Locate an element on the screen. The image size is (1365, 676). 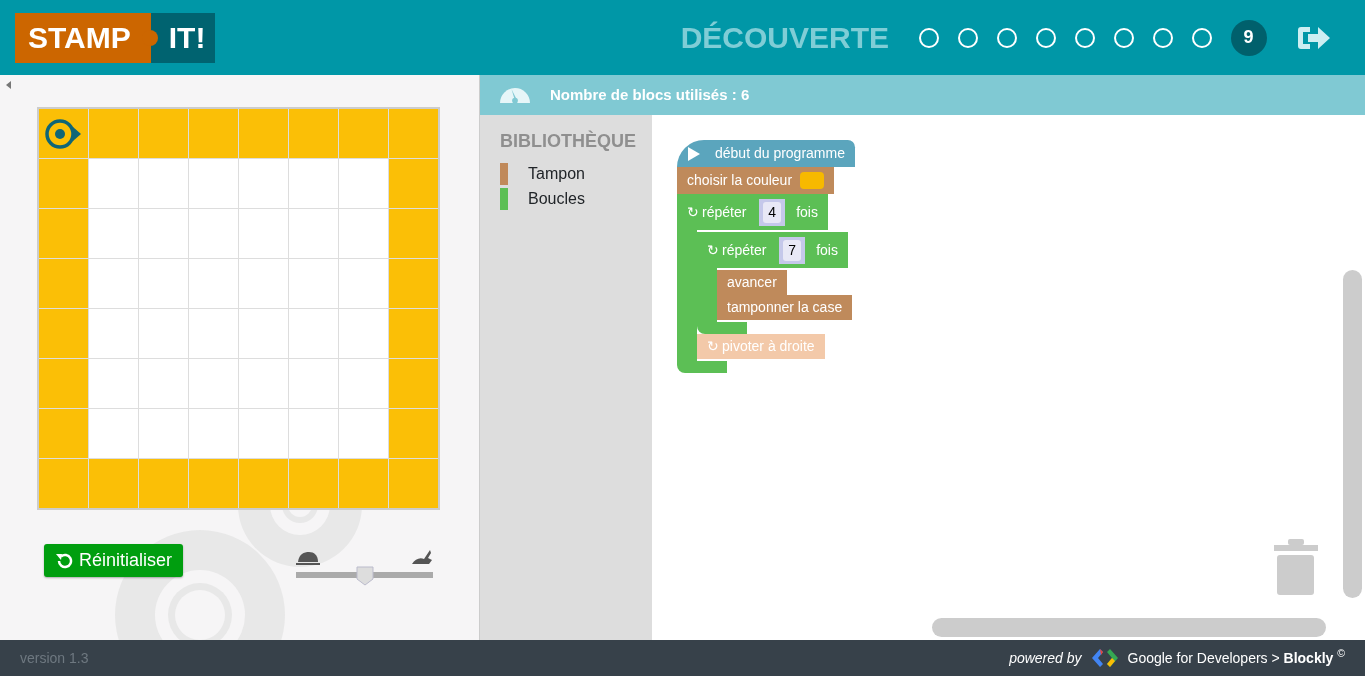
reset-button: Réinitialiser is located at coordinates (114, 560).